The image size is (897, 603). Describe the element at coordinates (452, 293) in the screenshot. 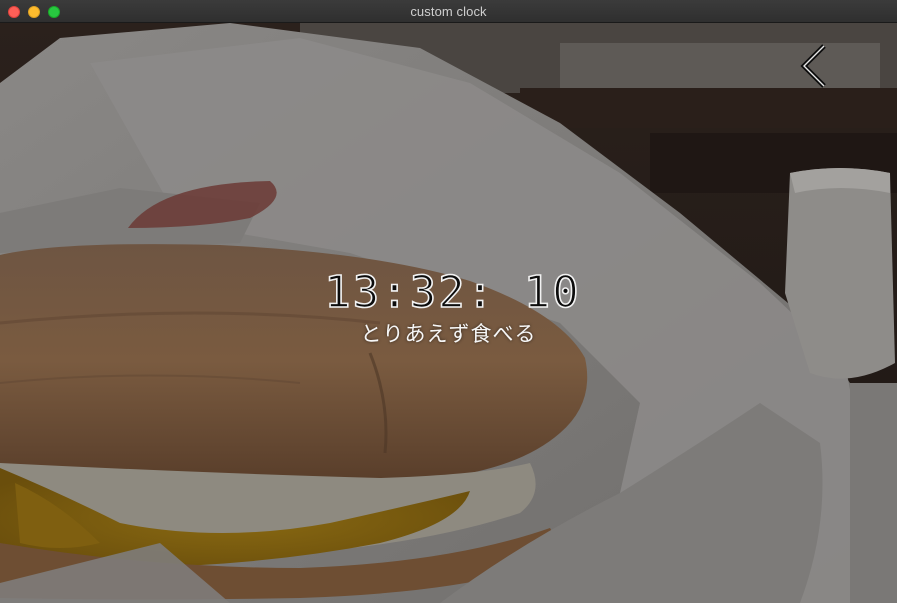

I see `clock-time: 13:32: 10` at that location.